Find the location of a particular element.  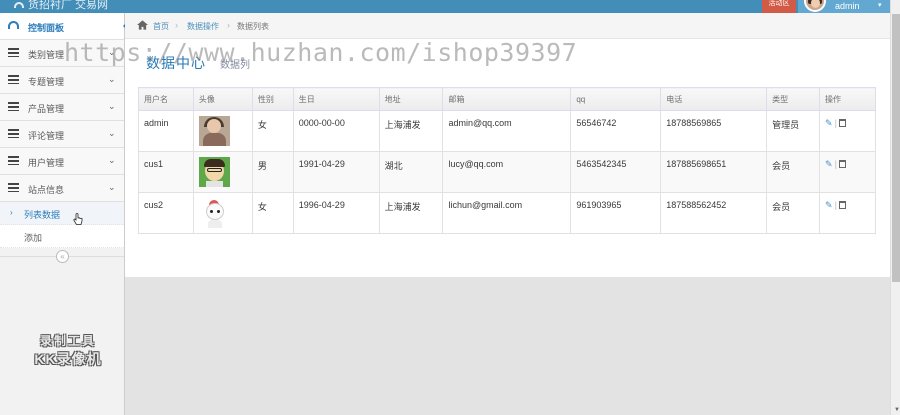

cell-phone: 187885698651 is located at coordinates (714, 172).